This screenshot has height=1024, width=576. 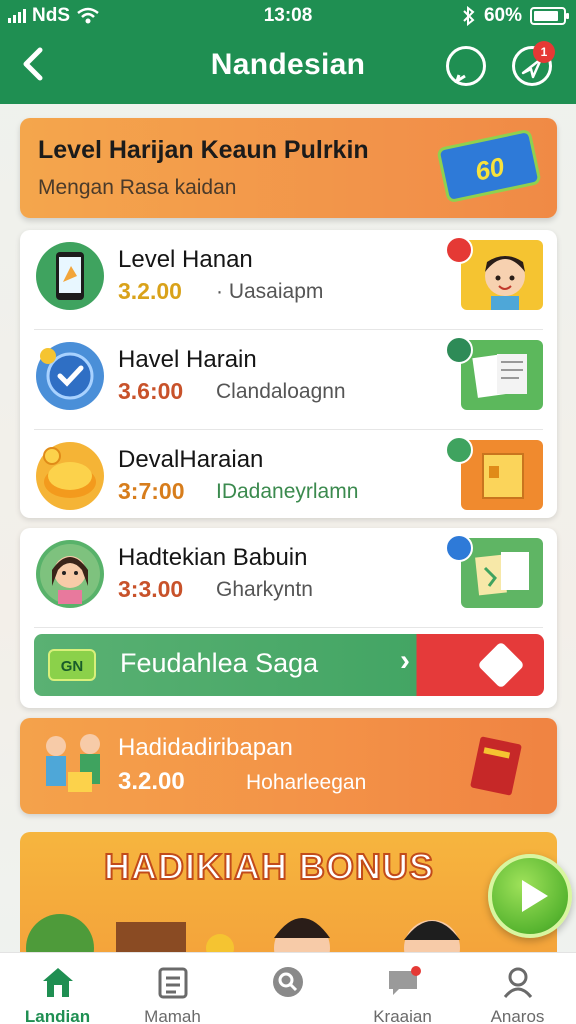 What do you see at coordinates (502, 15) in the screenshot?
I see `battery-percent: 60%` at bounding box center [502, 15].